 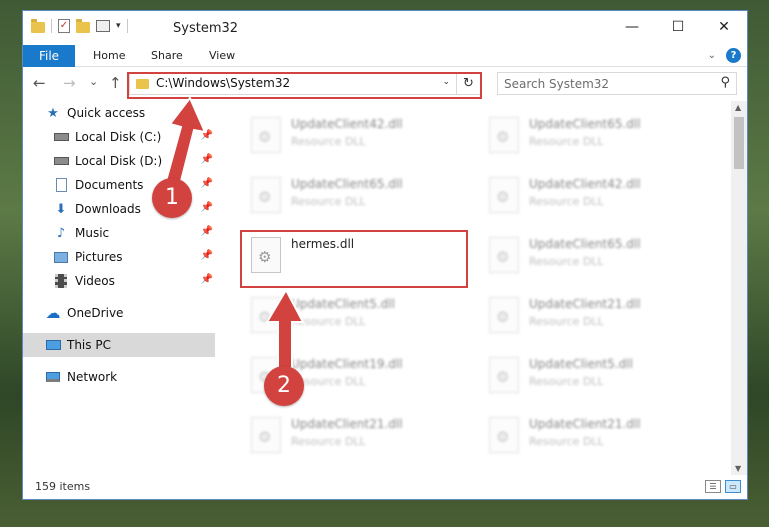 I want to click on step-1-badge: 1, so click(x=172, y=198).